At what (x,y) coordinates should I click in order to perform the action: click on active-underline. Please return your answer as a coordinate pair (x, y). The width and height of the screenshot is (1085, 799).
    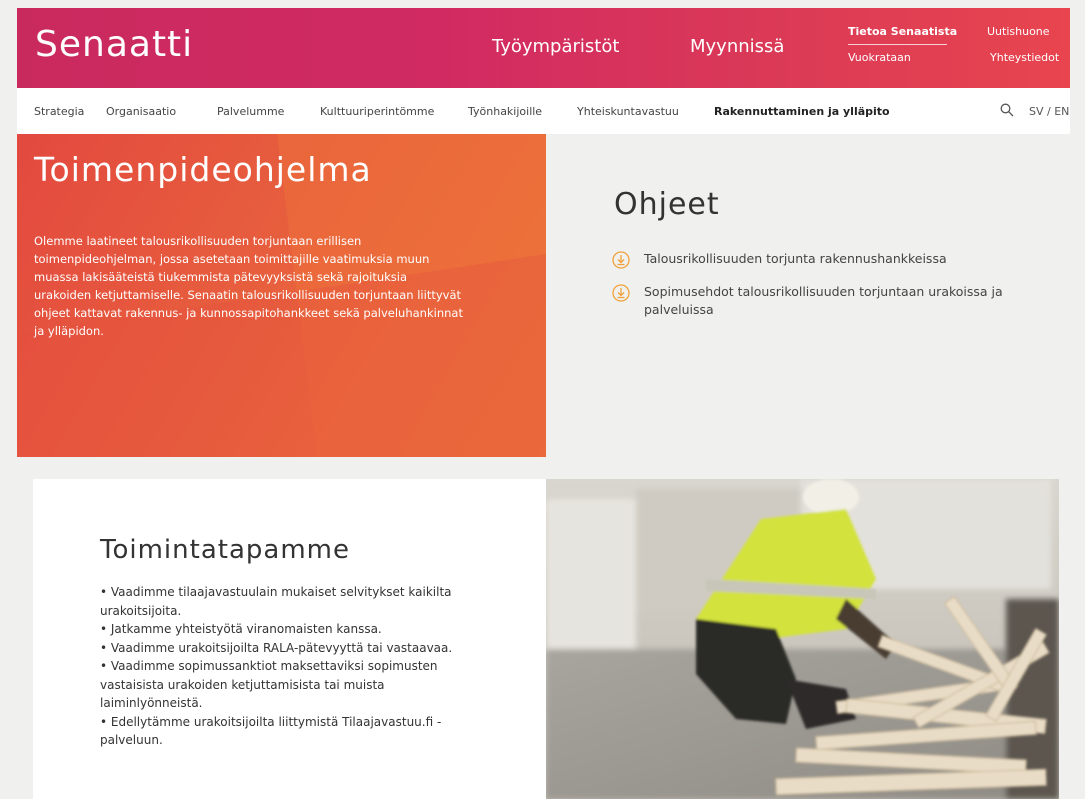
    Looking at the image, I should click on (897, 44).